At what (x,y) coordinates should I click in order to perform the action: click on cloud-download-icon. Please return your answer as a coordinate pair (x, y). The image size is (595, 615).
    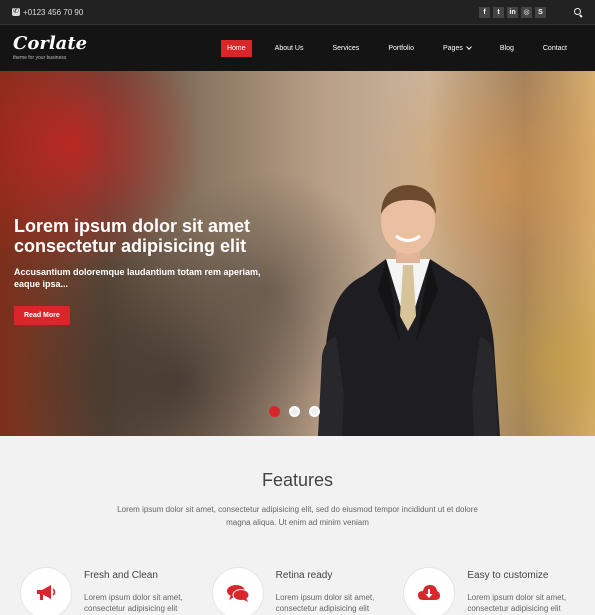
    Looking at the image, I should click on (429, 592).